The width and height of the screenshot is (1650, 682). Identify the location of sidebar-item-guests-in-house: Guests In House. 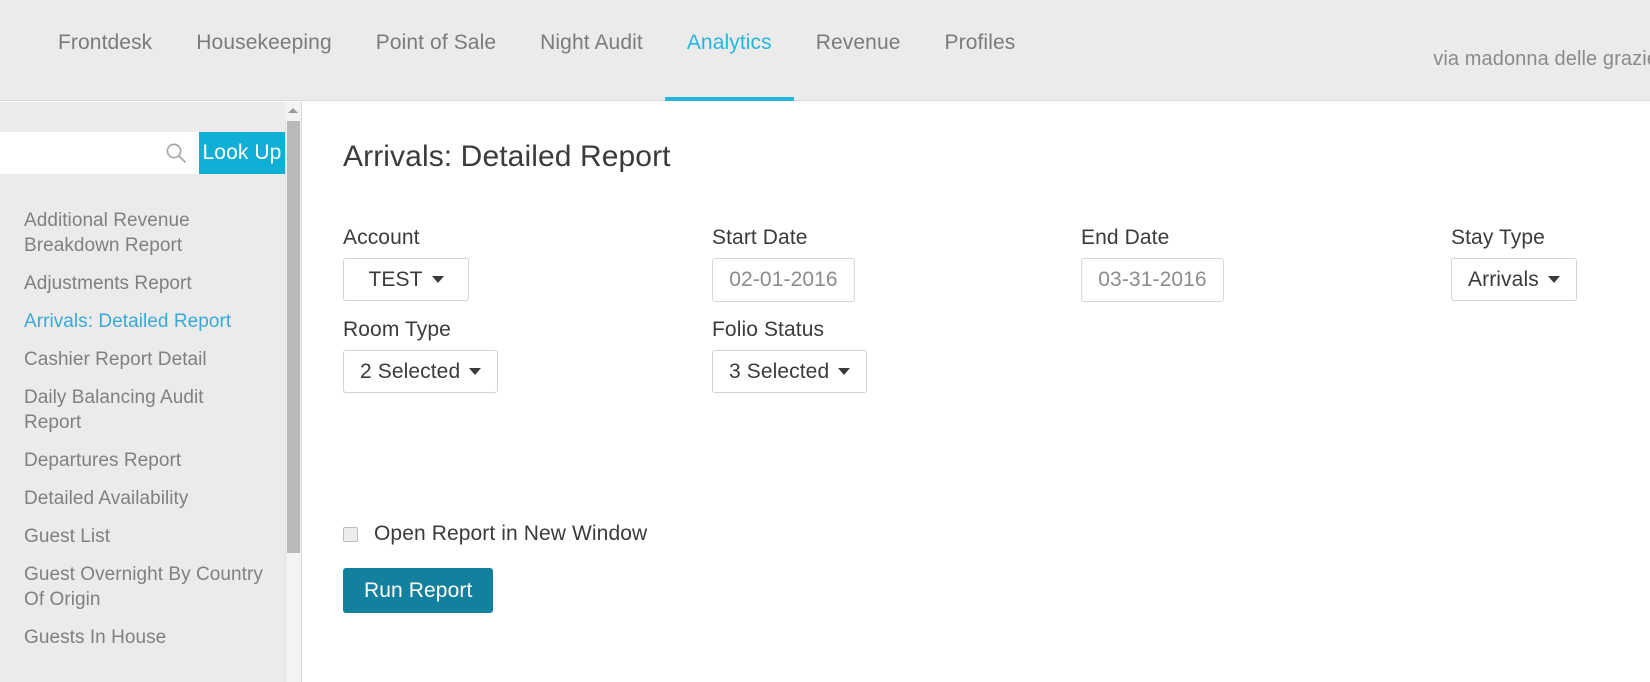
(142, 637).